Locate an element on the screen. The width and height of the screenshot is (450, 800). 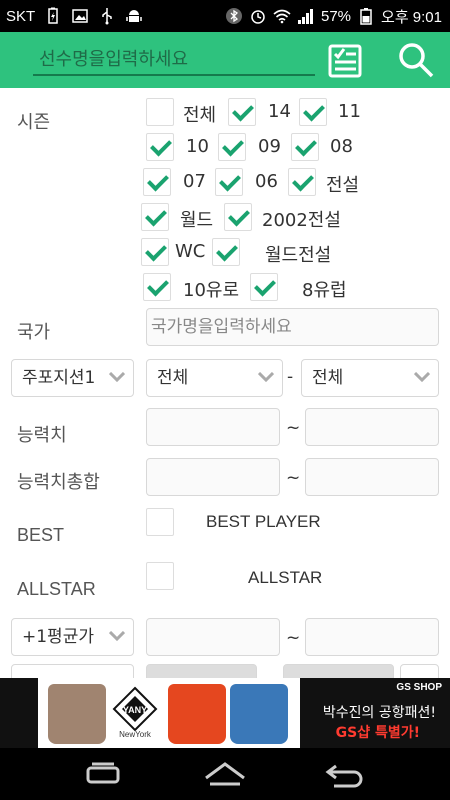
season-checkbox-all is located at coordinates (160, 112).